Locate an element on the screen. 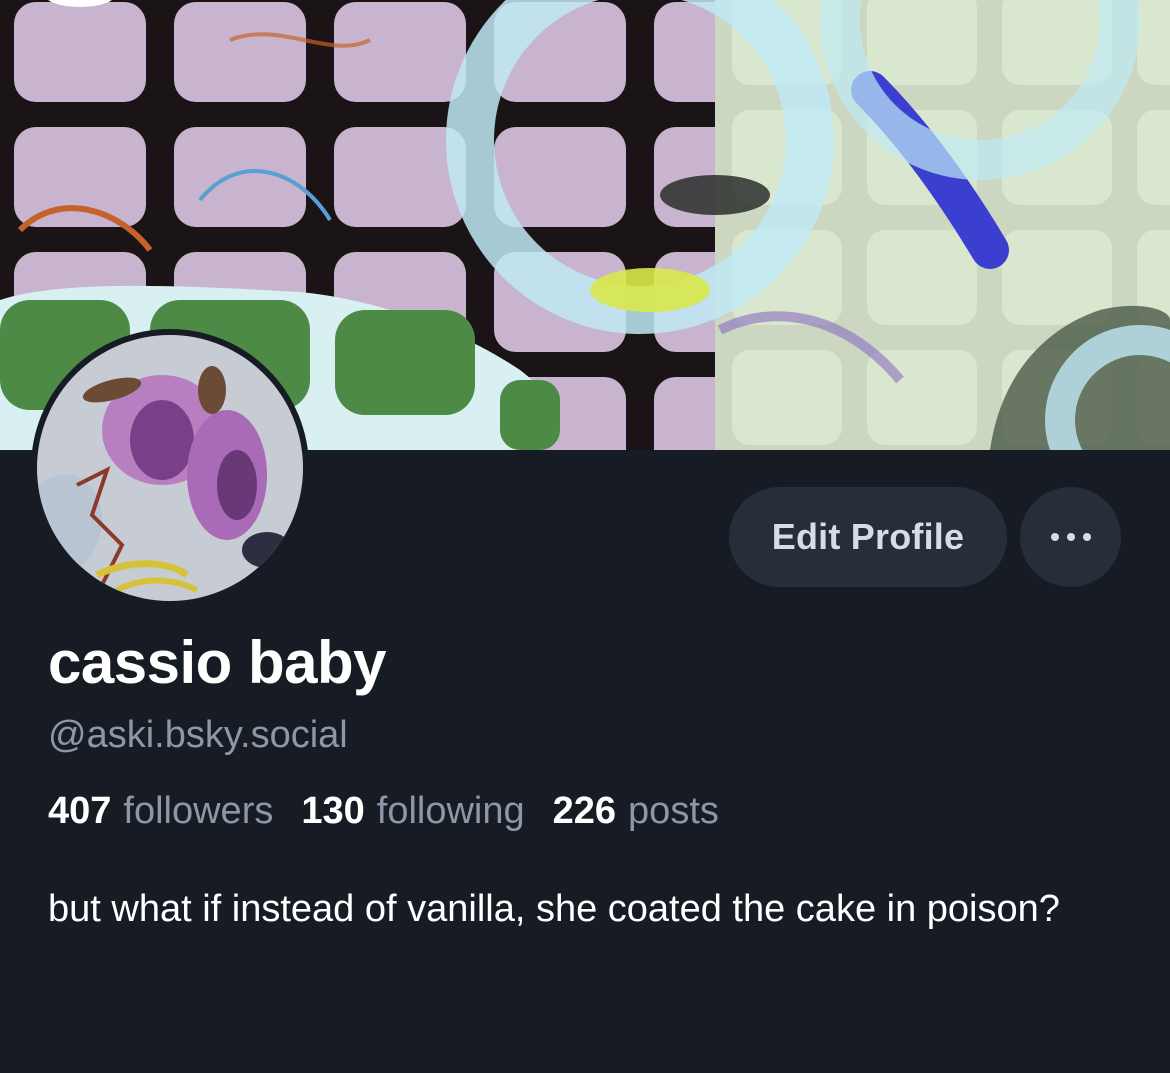 The height and width of the screenshot is (1073, 1170). avatar-image is located at coordinates (170, 468).